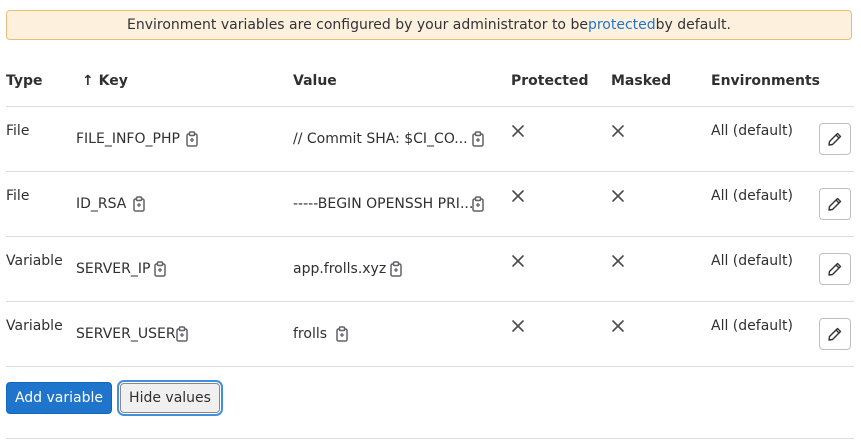 This screenshot has height=444, width=861. What do you see at coordinates (641, 81) in the screenshot?
I see `header-masked: Masked` at bounding box center [641, 81].